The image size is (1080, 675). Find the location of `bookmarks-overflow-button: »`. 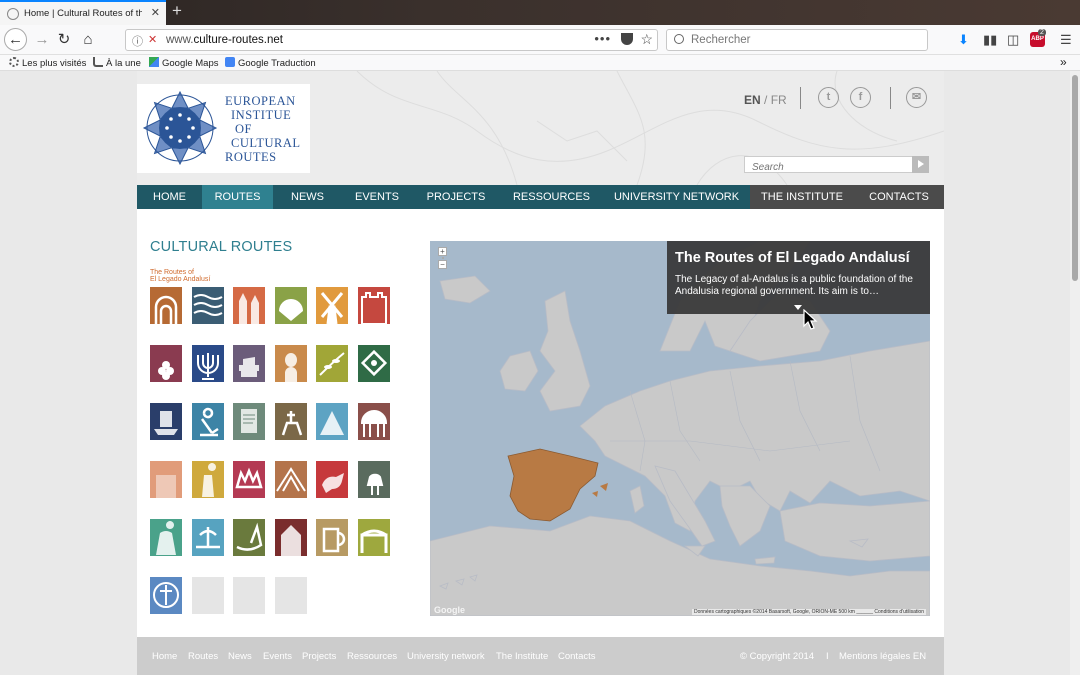

bookmarks-overflow-button: » is located at coordinates (1063, 62).